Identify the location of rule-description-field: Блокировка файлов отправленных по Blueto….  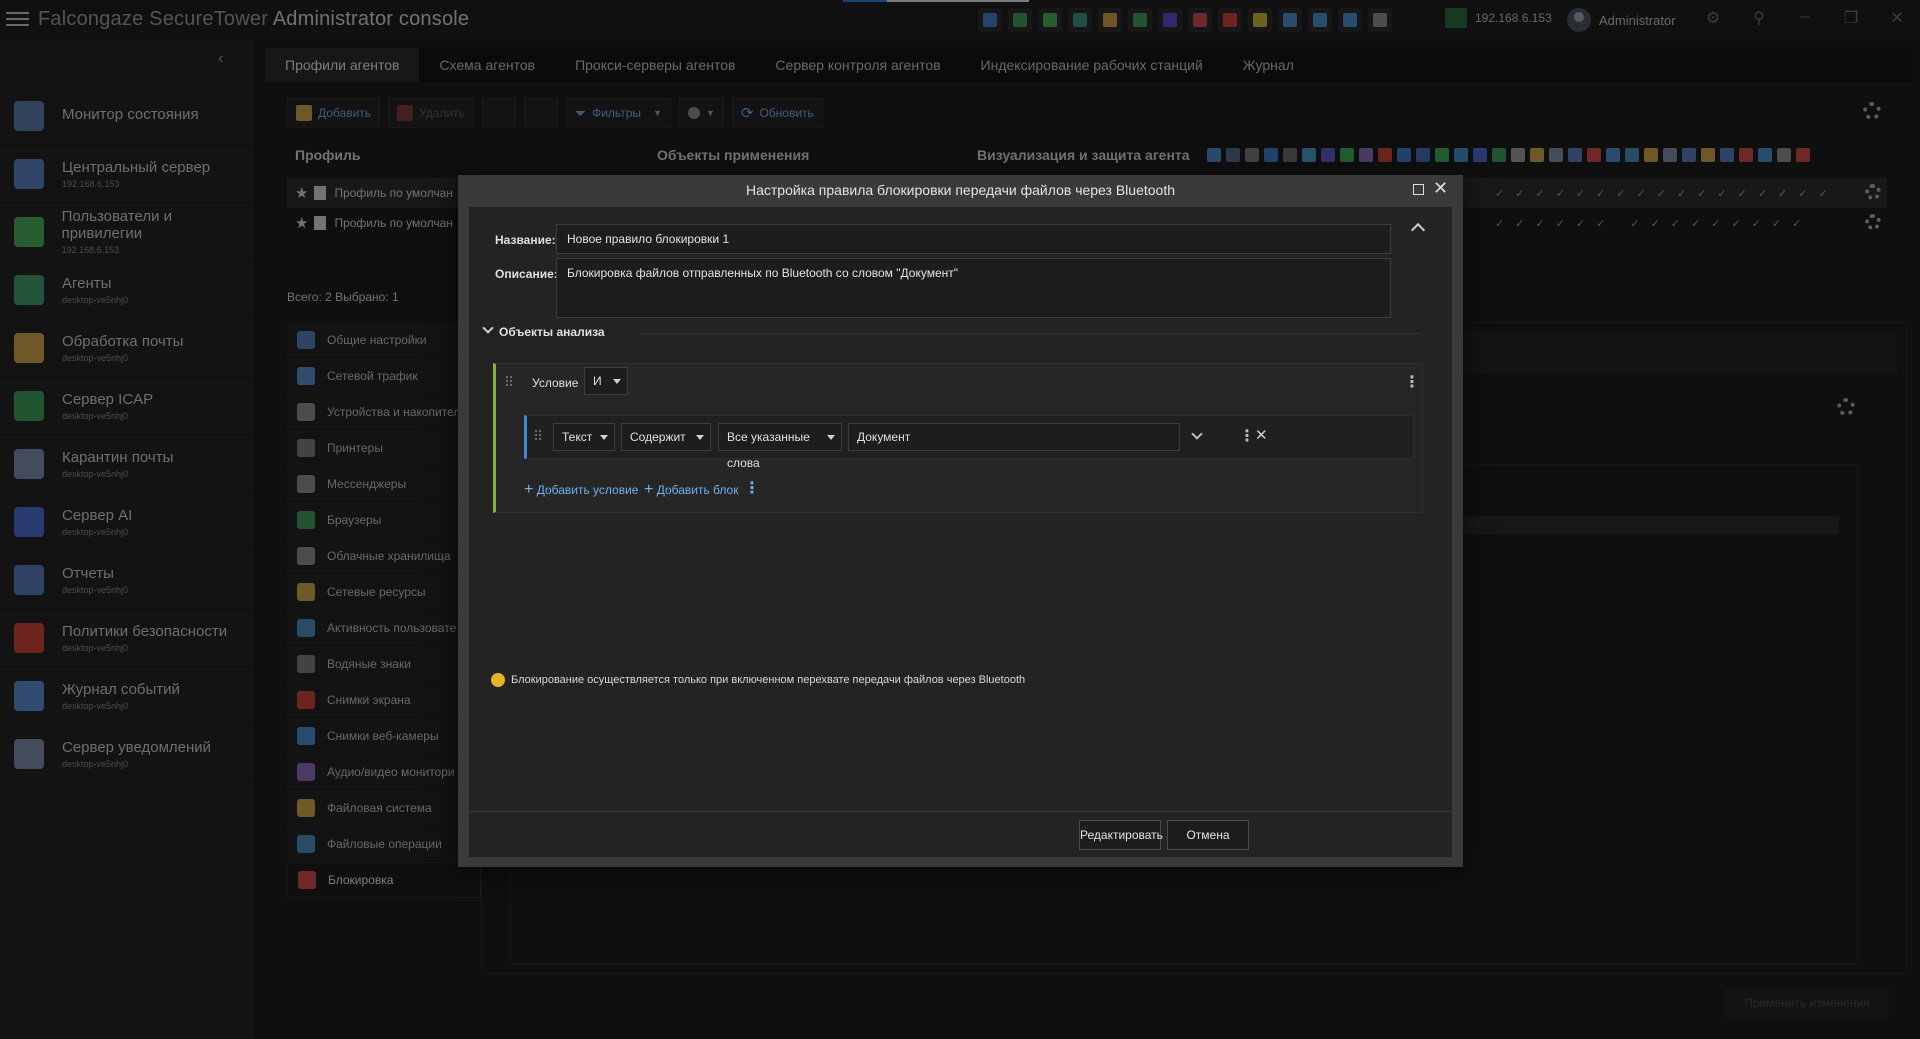
(973, 288).